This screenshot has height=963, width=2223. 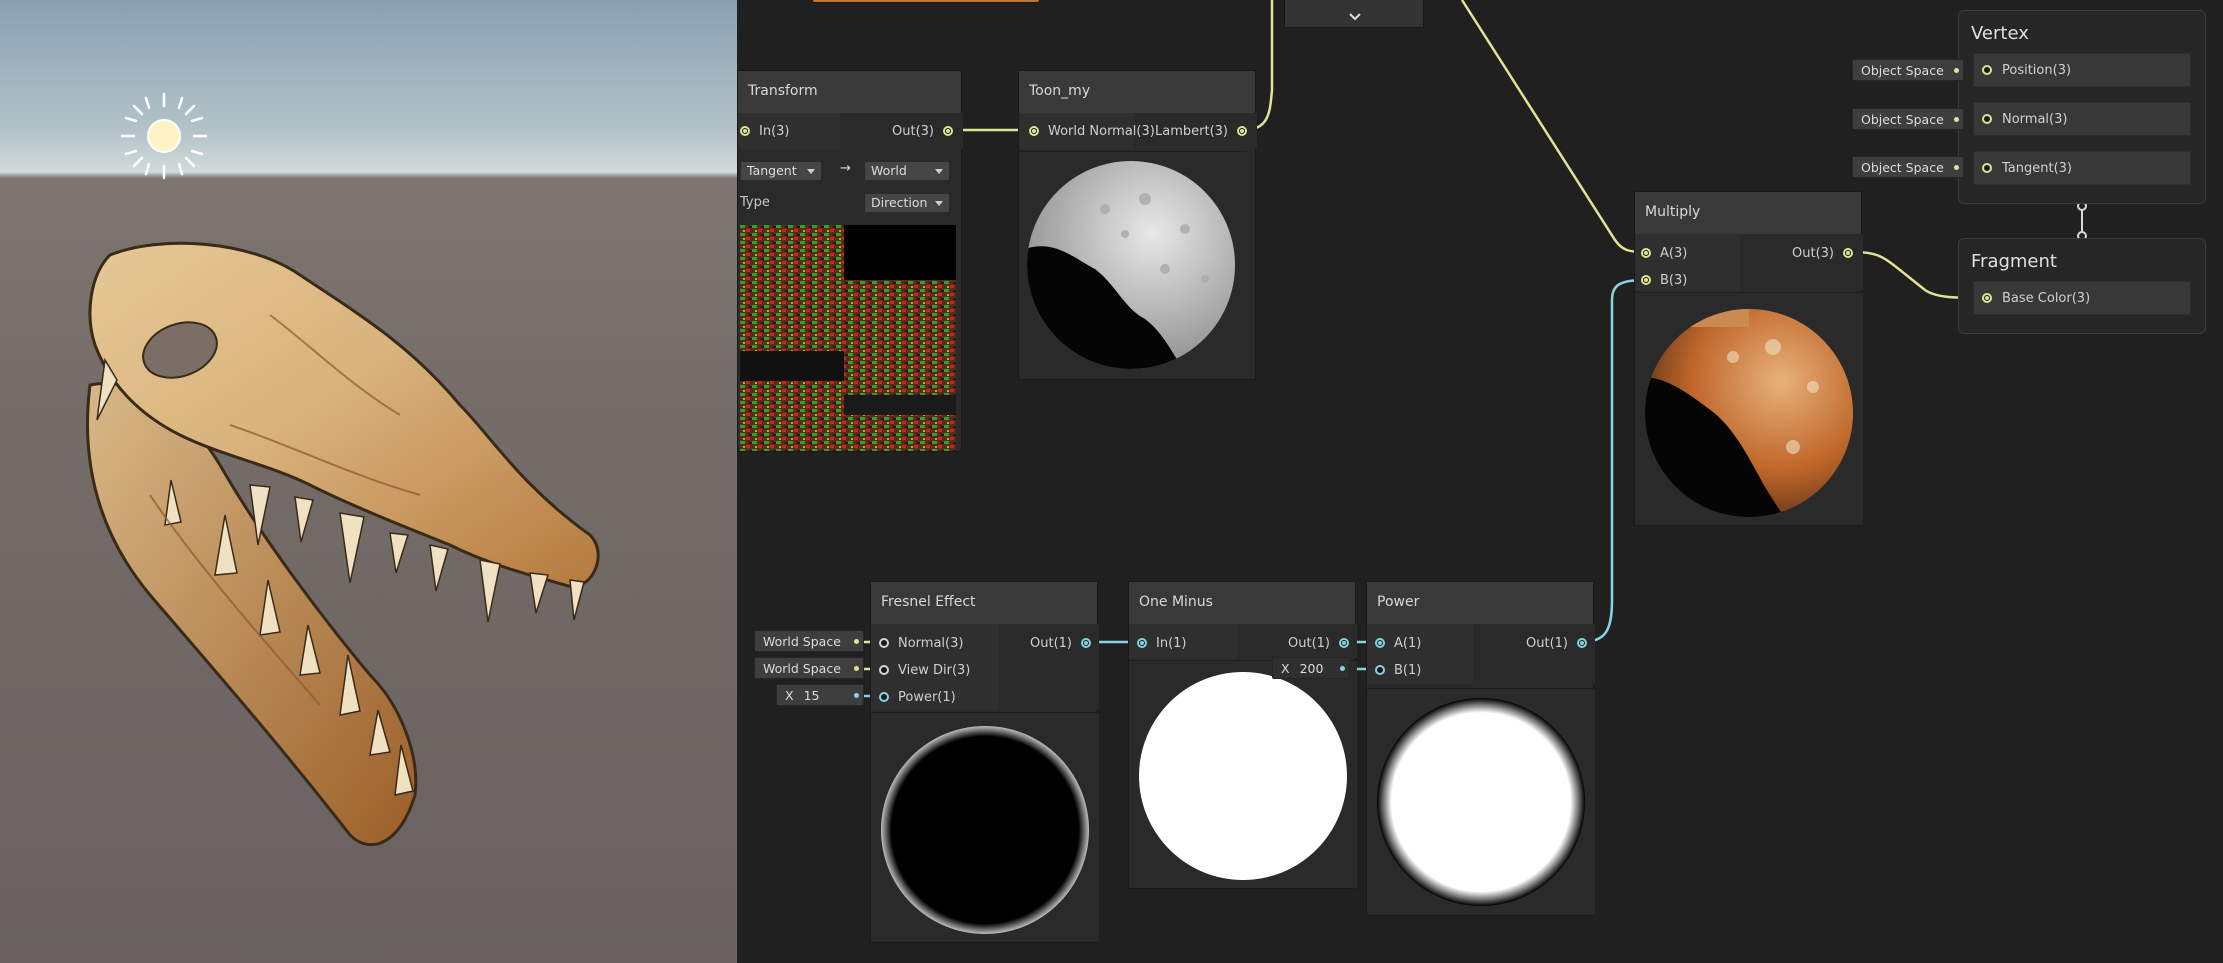 What do you see at coordinates (812, 695) in the screenshot?
I see `power-value: 15` at bounding box center [812, 695].